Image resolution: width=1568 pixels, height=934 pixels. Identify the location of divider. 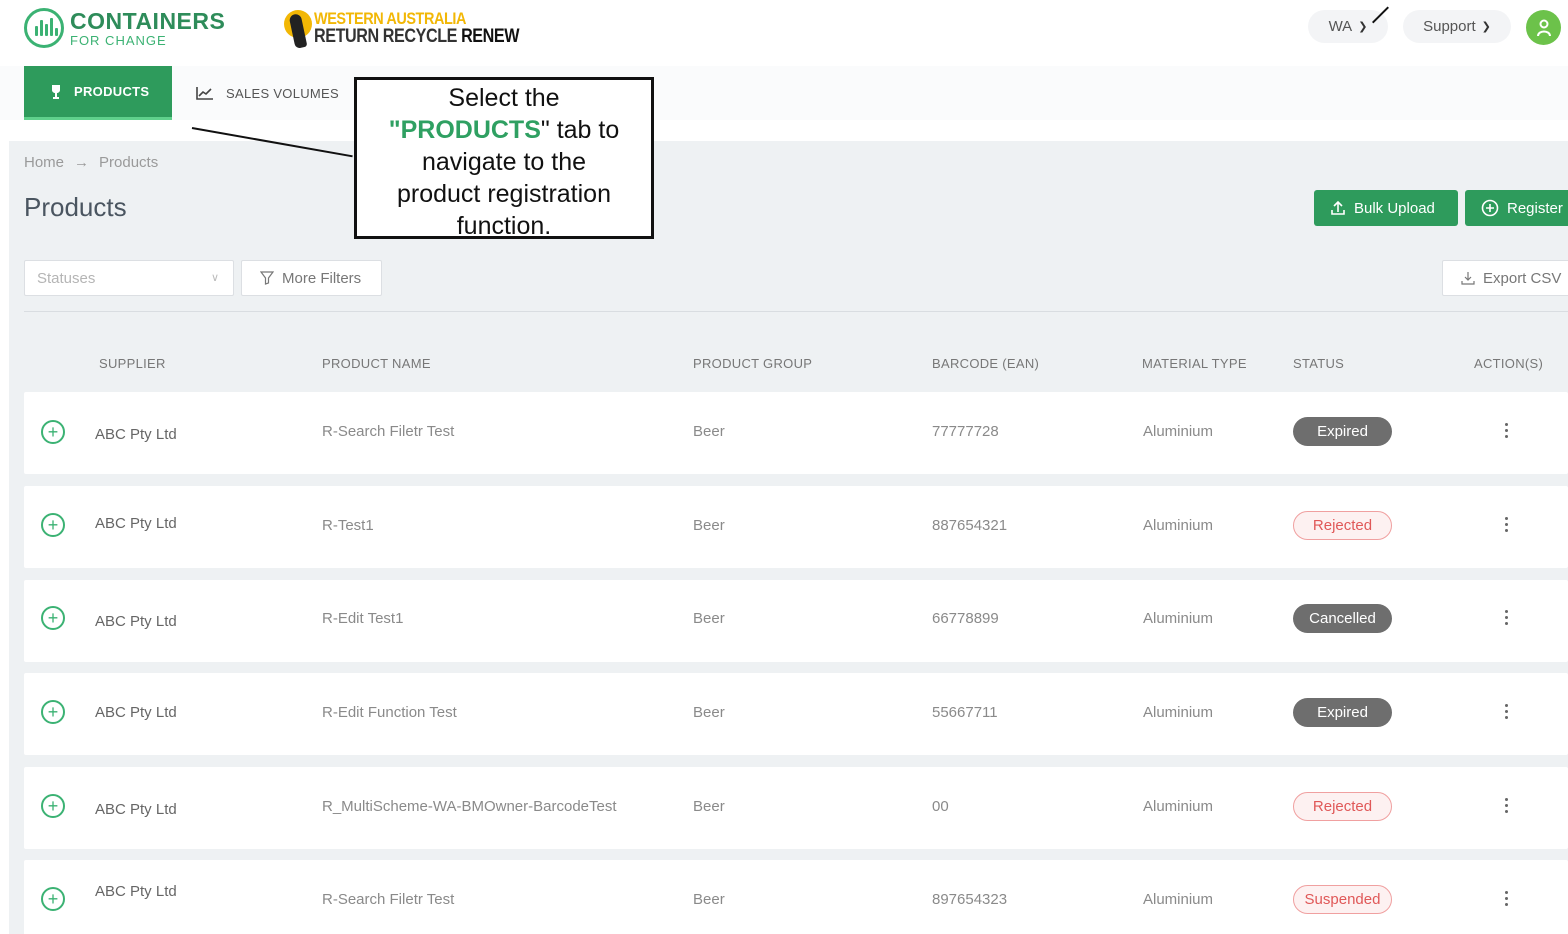
(796, 311).